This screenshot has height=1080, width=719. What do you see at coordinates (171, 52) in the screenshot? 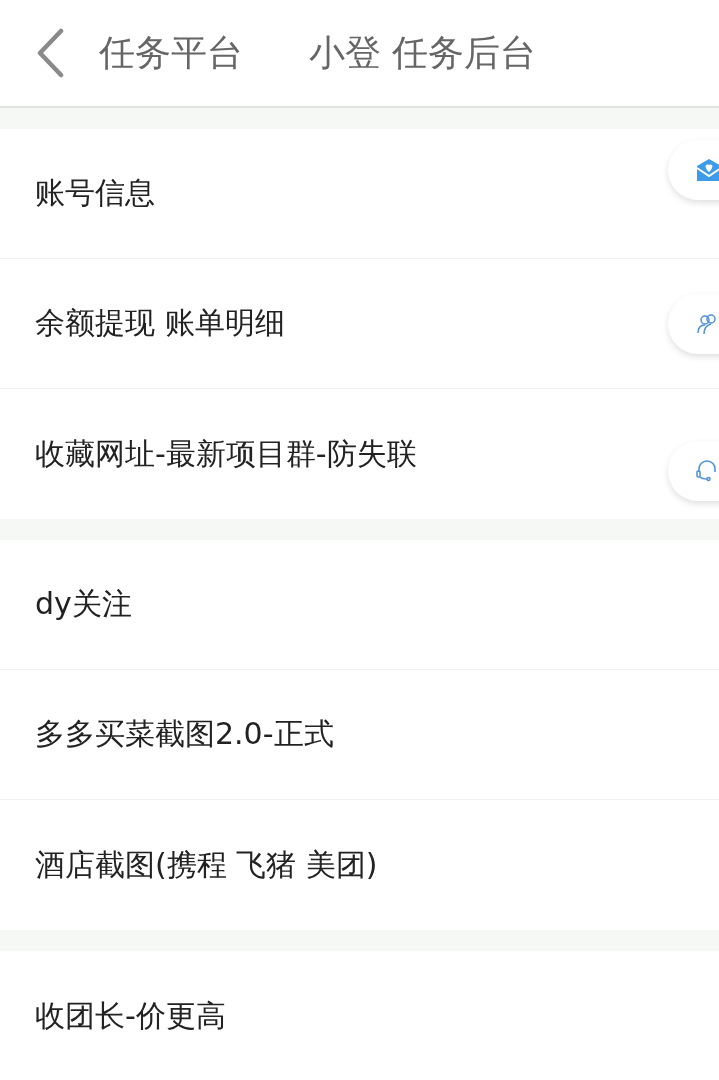
I see `page-title: 任务平台` at bounding box center [171, 52].